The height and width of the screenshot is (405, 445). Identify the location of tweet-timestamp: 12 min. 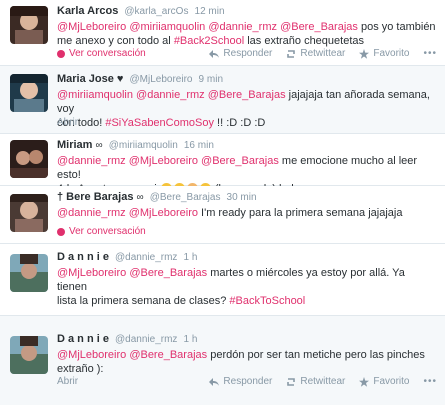
(210, 11).